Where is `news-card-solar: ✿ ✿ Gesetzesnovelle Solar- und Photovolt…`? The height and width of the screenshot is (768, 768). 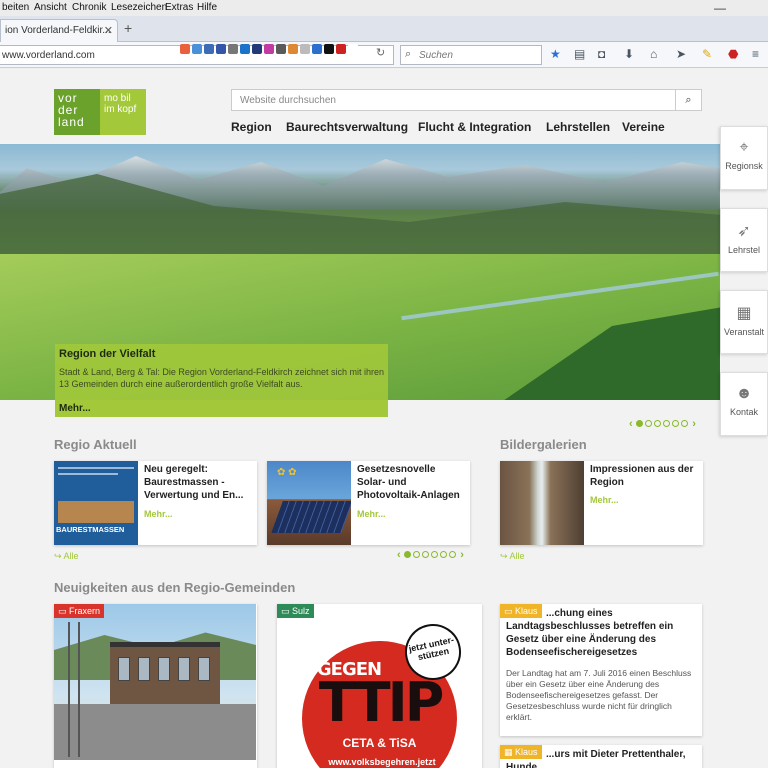 news-card-solar: ✿ ✿ Gesetzesnovelle Solar- und Photovolt… is located at coordinates (368, 503).